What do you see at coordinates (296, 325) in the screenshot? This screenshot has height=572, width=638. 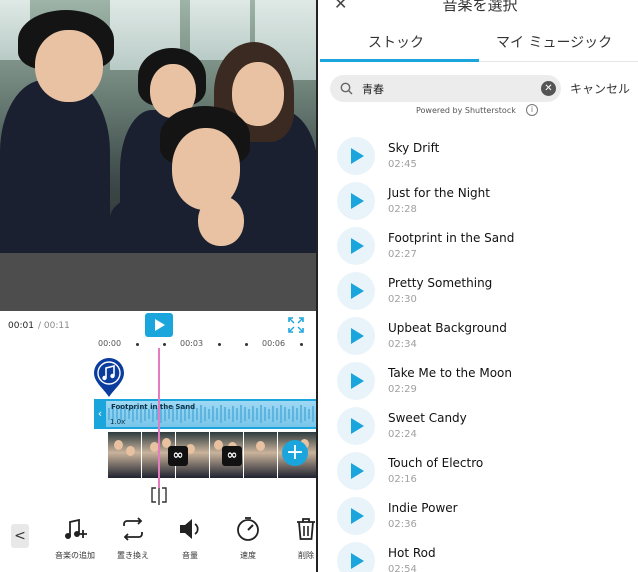 I see `fullscreen-icon` at bounding box center [296, 325].